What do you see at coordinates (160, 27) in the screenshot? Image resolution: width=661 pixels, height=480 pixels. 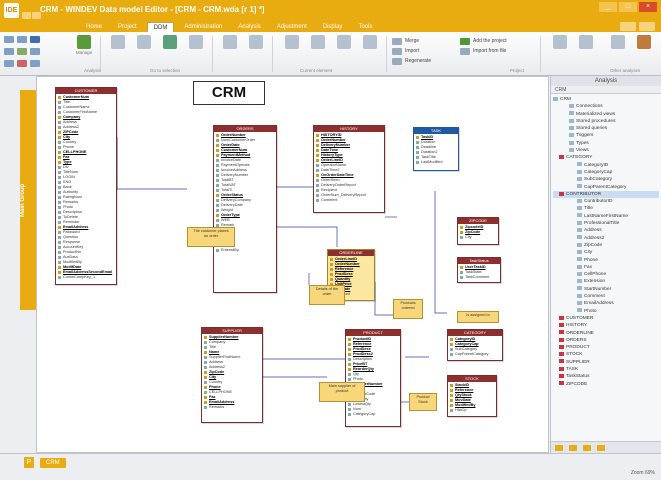 I see `tab-ddm: DDM` at bounding box center [160, 27].